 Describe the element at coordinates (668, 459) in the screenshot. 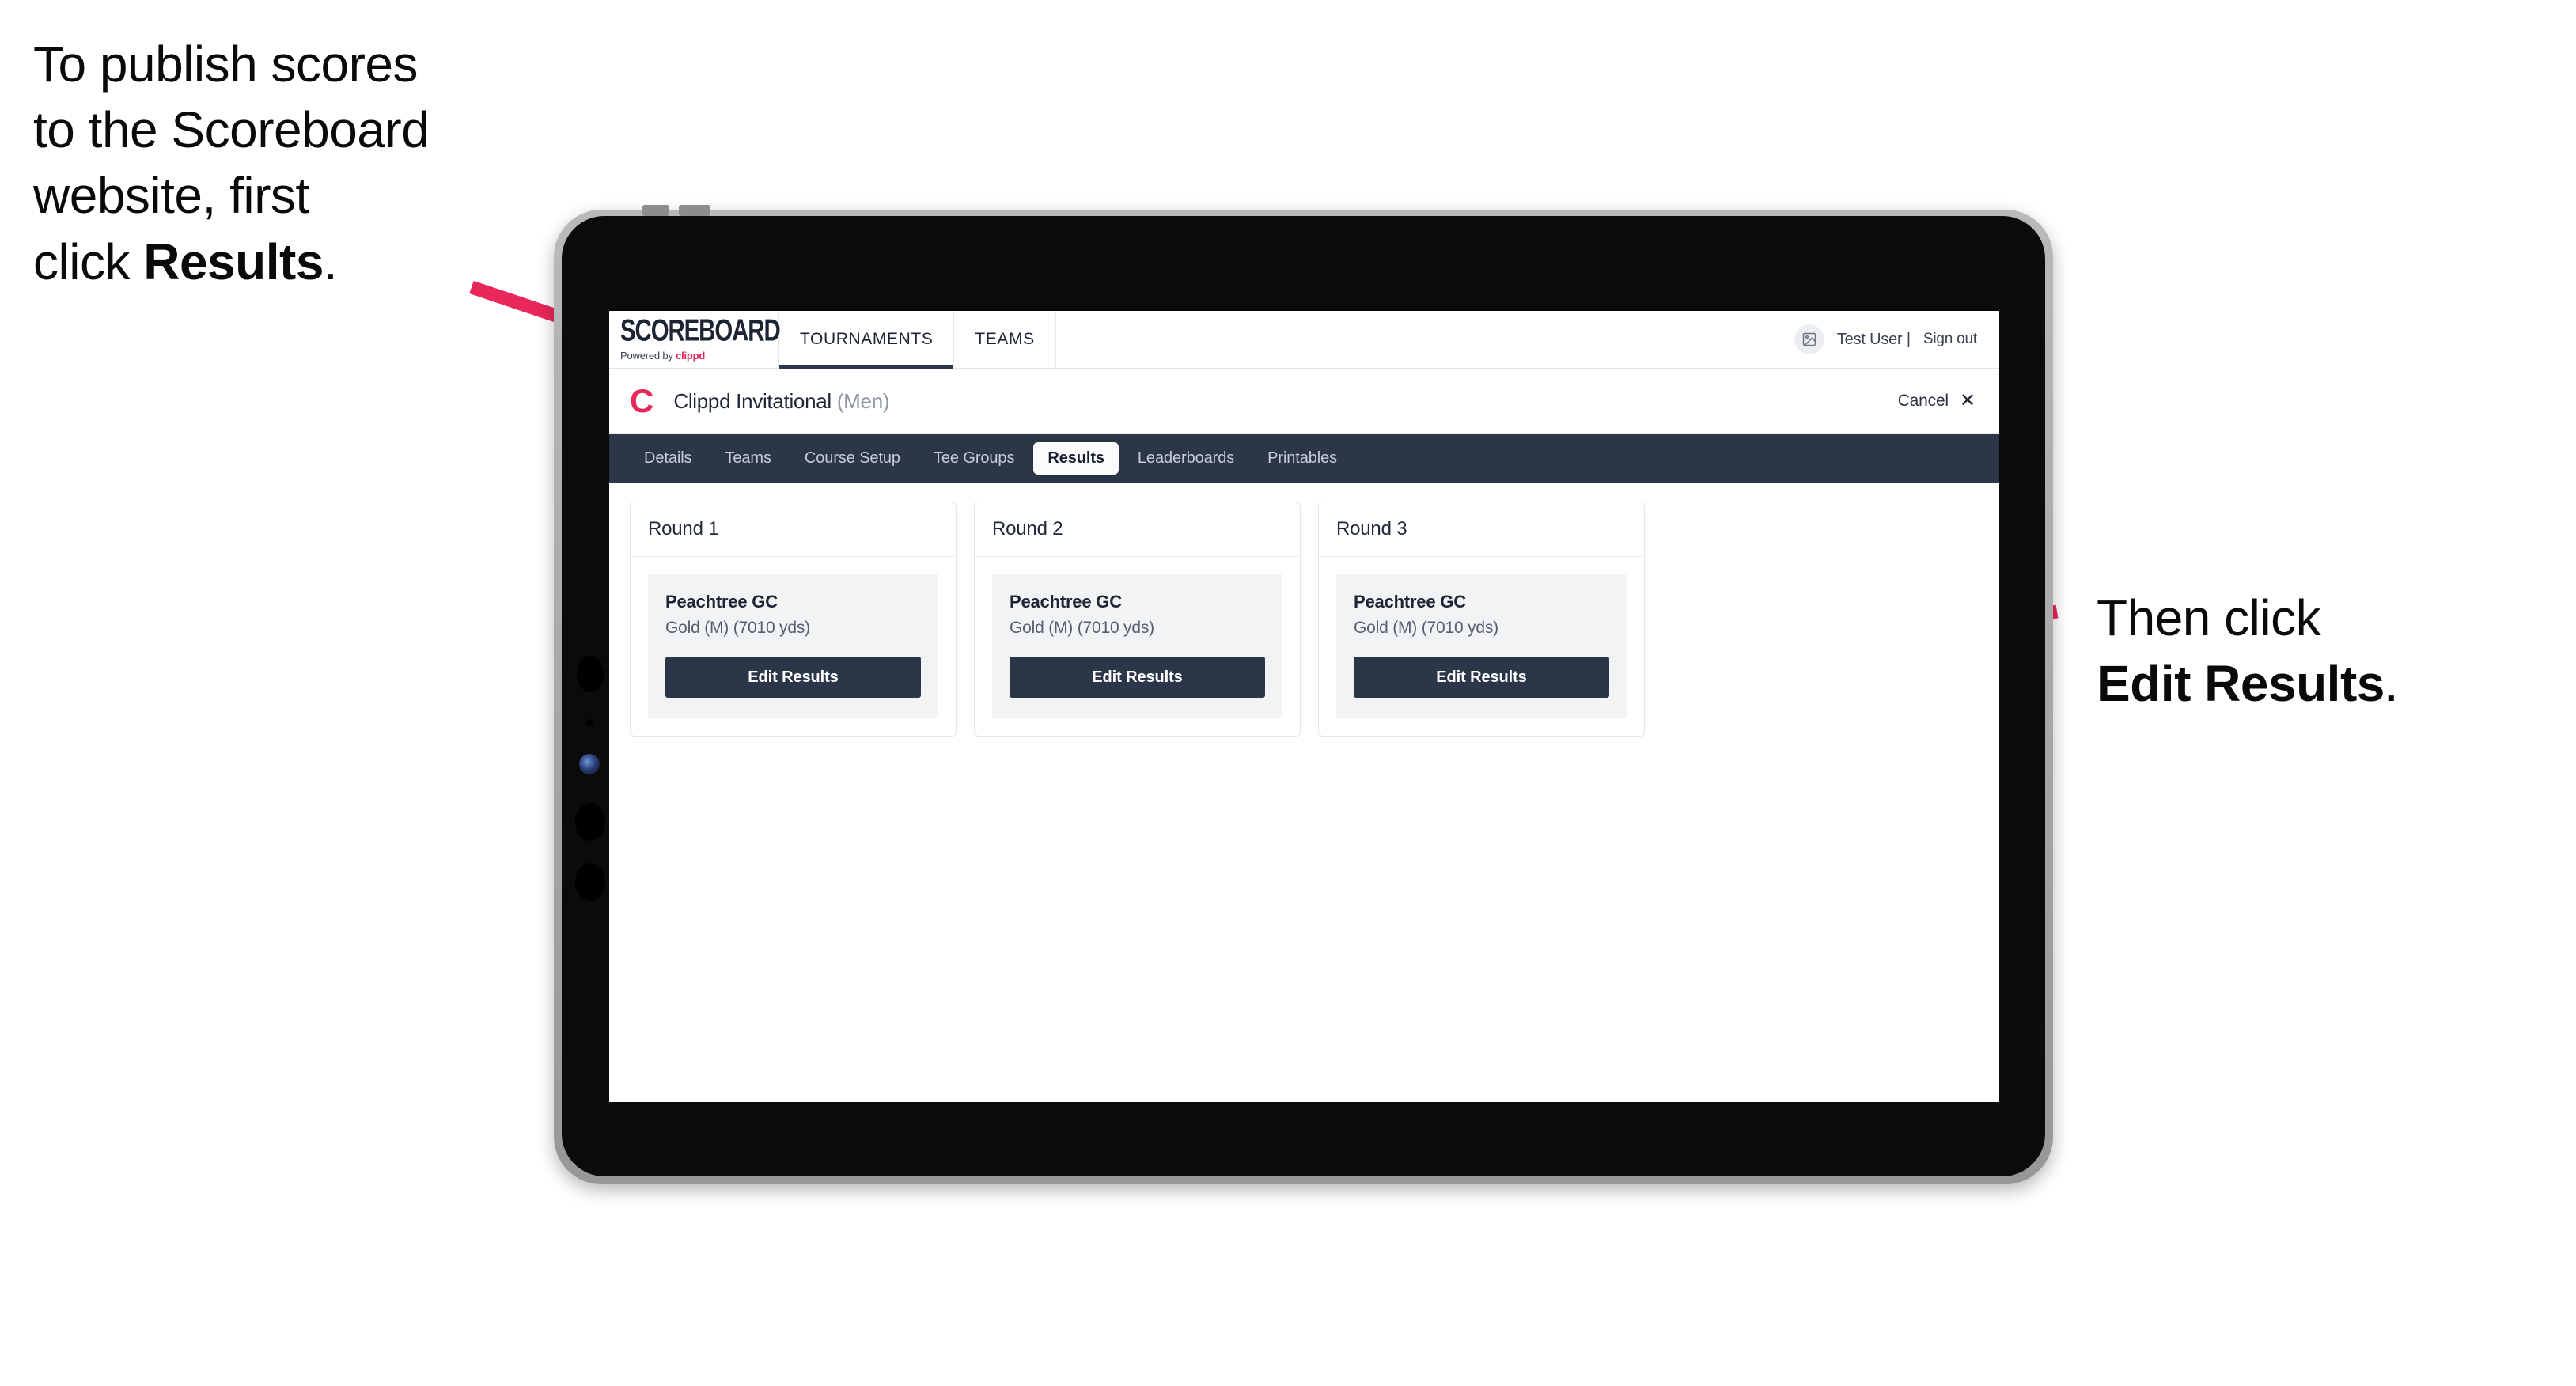

I see `sub-tab-details: Details` at that location.